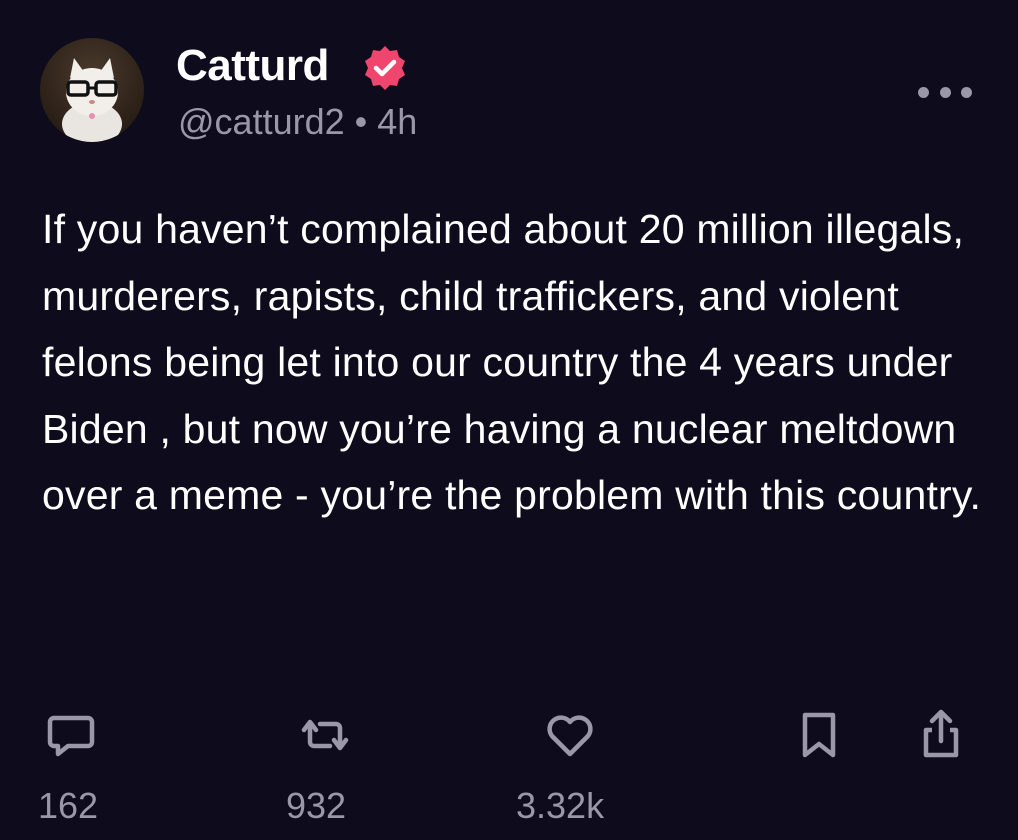 Image resolution: width=1018 pixels, height=840 pixels. Describe the element at coordinates (252, 66) in the screenshot. I see `author-name: Catturd` at that location.